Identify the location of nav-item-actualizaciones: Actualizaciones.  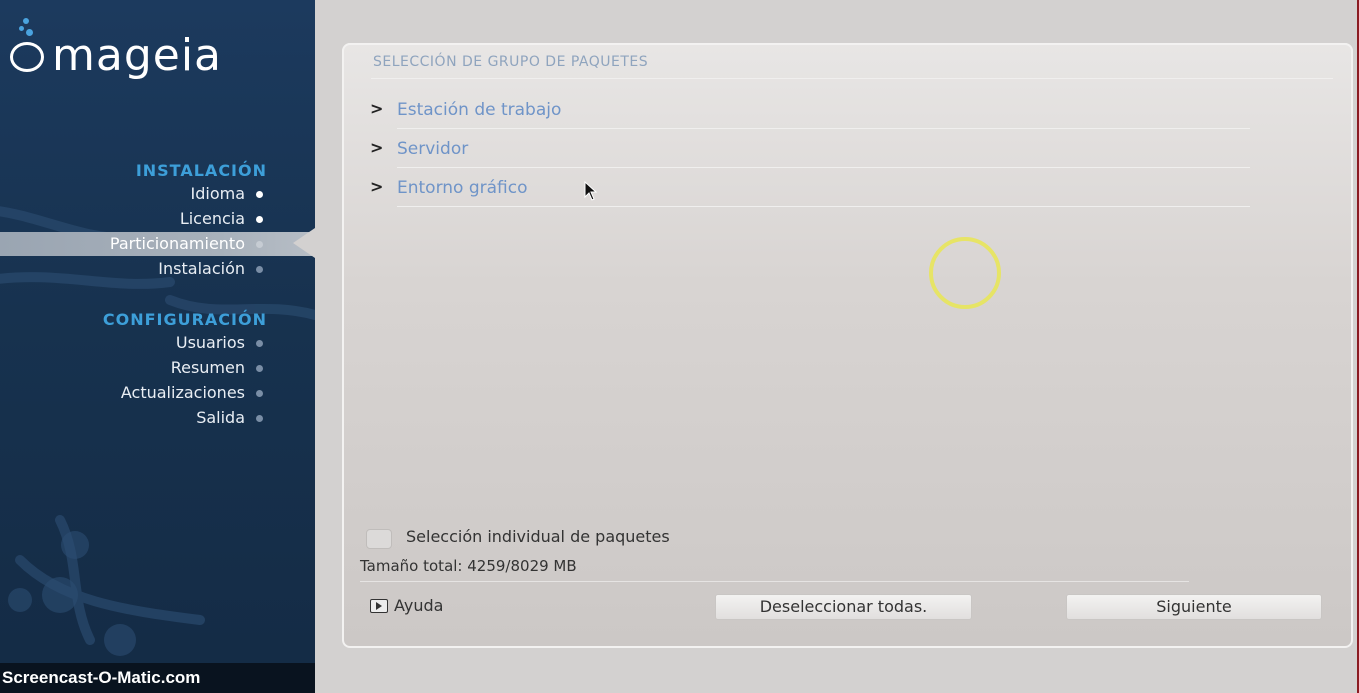
(157, 393).